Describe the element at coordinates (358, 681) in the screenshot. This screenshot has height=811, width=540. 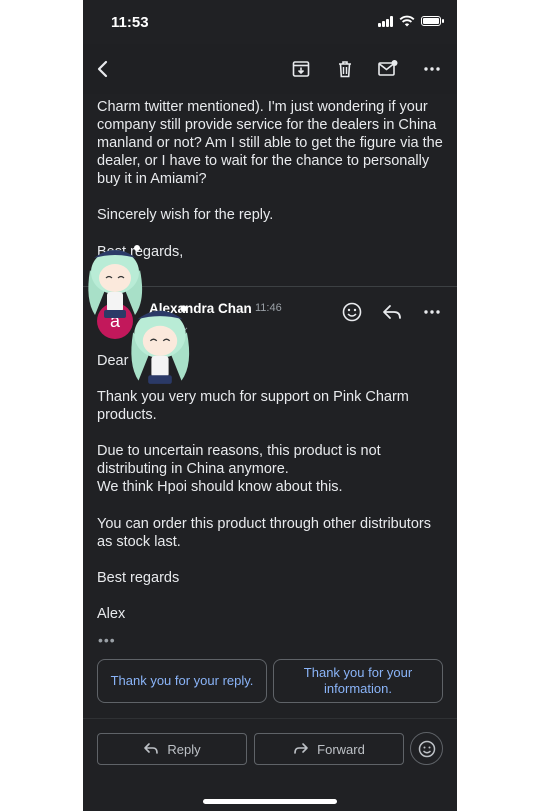
I see `smart-reply-2: Thank you for your information.` at that location.